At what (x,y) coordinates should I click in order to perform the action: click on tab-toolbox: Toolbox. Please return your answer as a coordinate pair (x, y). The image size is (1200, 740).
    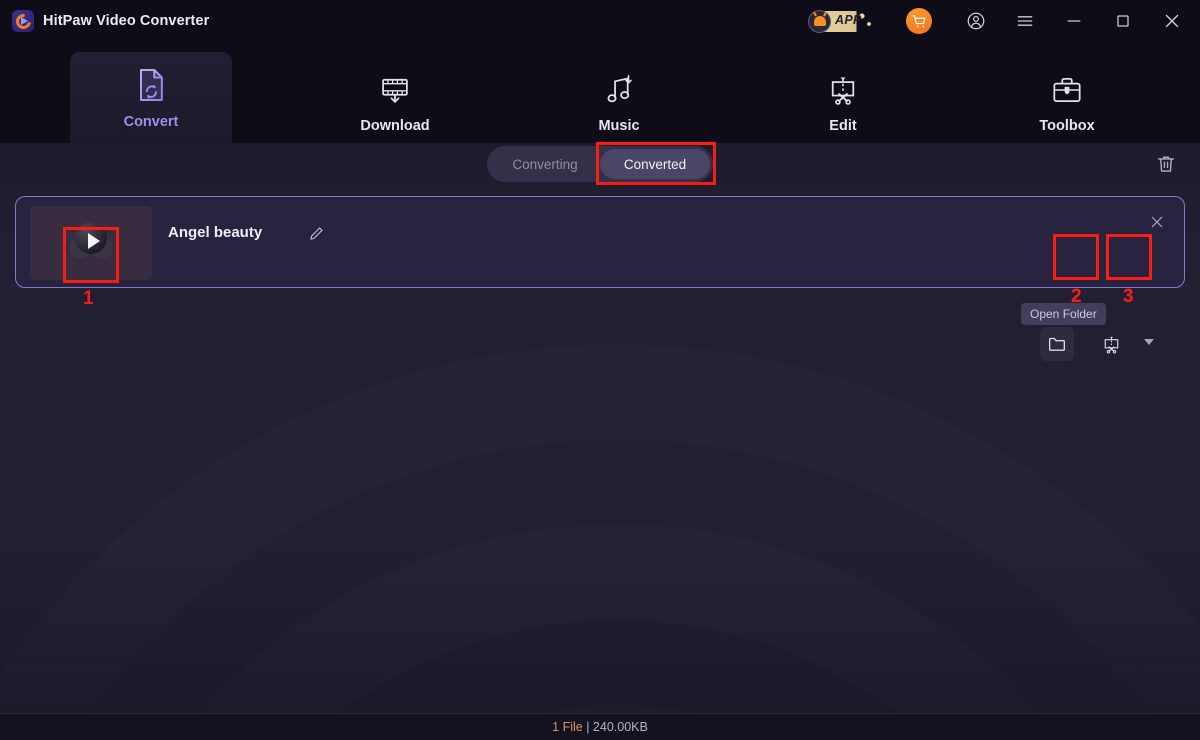
    Looking at the image, I should click on (1067, 102).